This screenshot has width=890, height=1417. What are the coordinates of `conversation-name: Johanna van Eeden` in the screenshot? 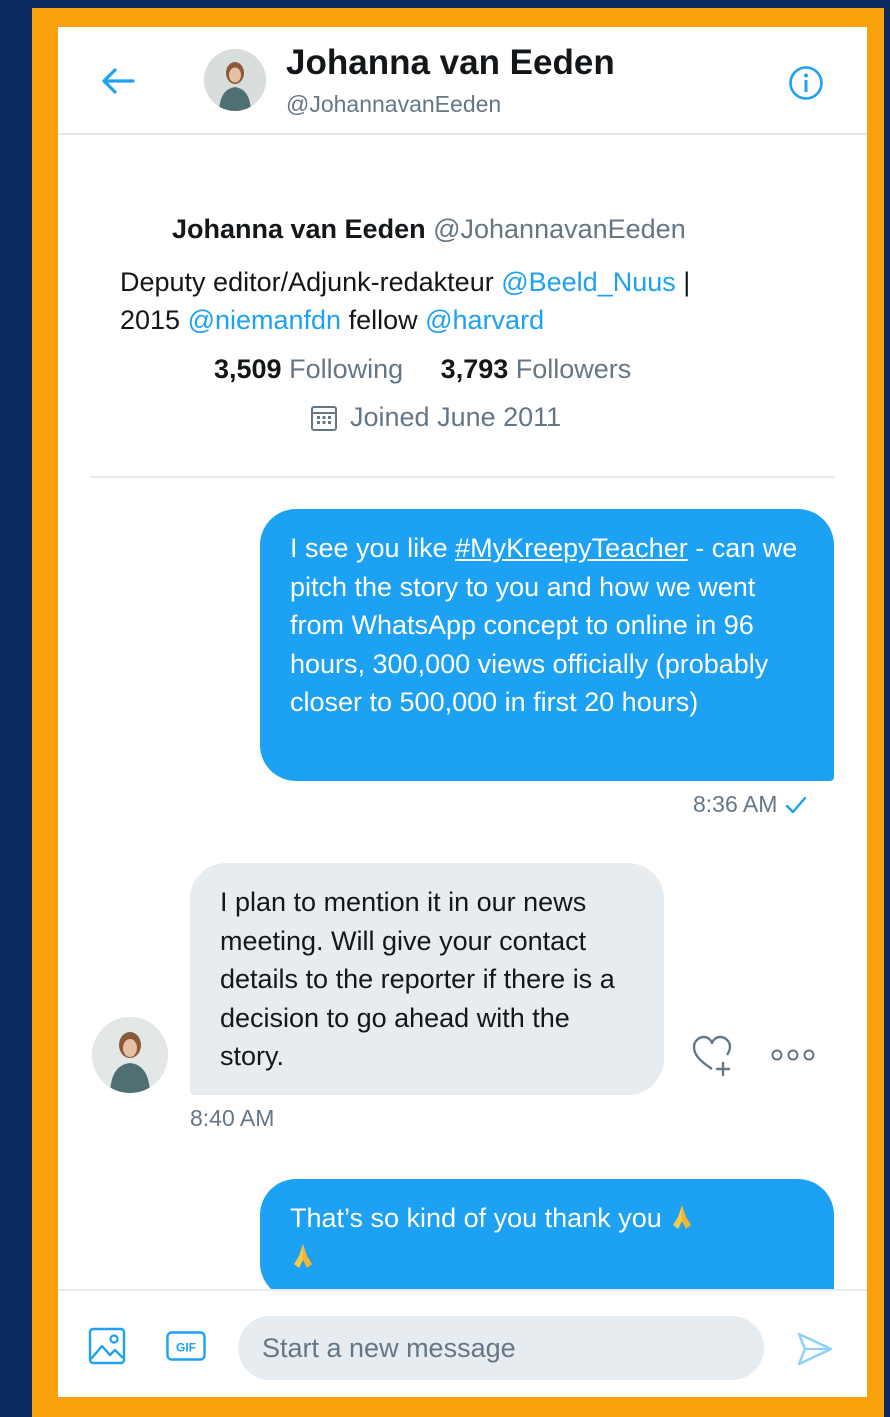 It's located at (450, 62).